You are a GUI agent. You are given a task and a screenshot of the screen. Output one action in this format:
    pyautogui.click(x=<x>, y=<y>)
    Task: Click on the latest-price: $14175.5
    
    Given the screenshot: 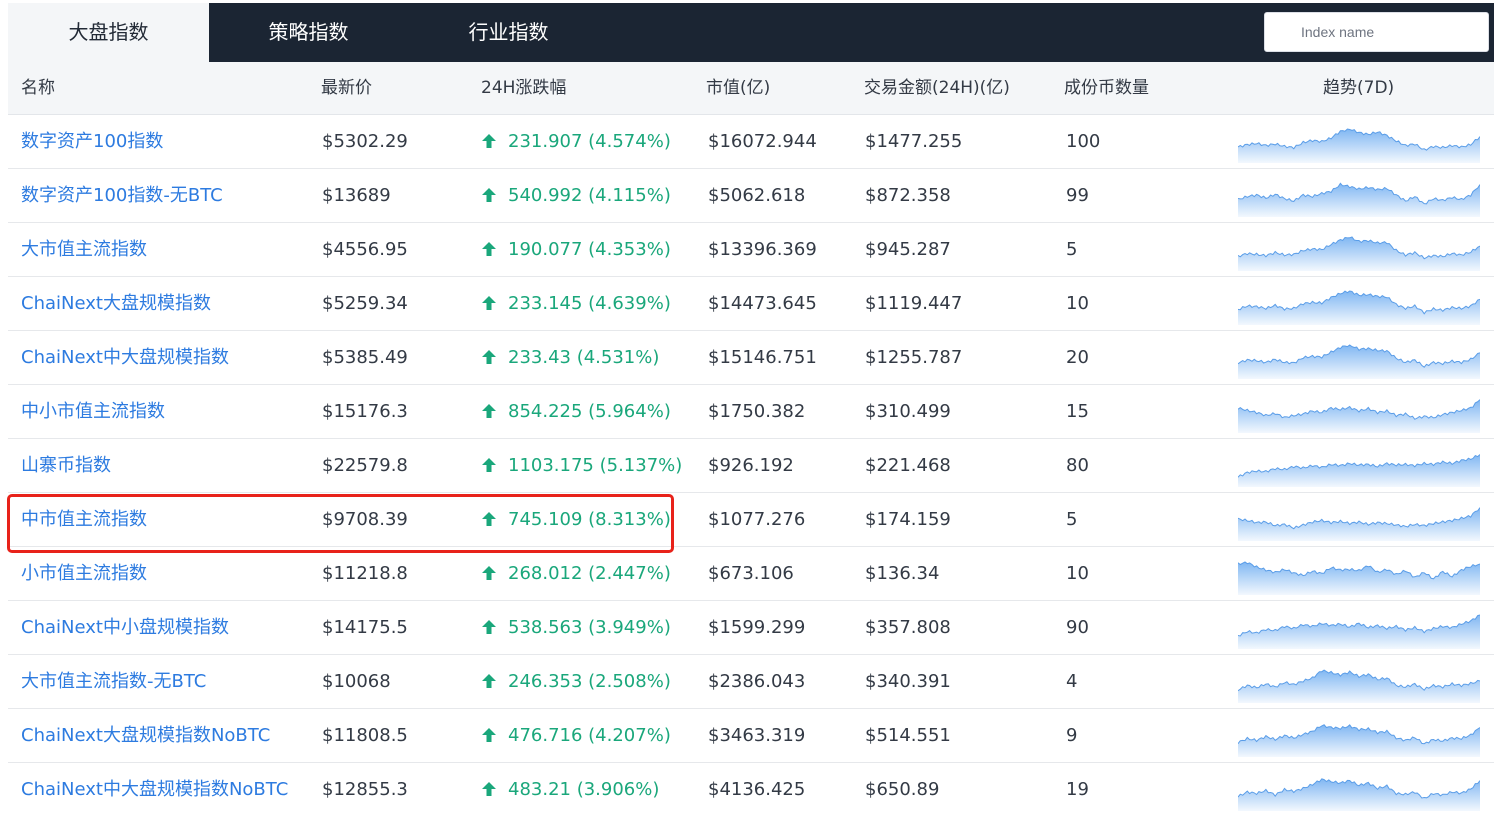 What is the action you would take?
    pyautogui.click(x=365, y=627)
    